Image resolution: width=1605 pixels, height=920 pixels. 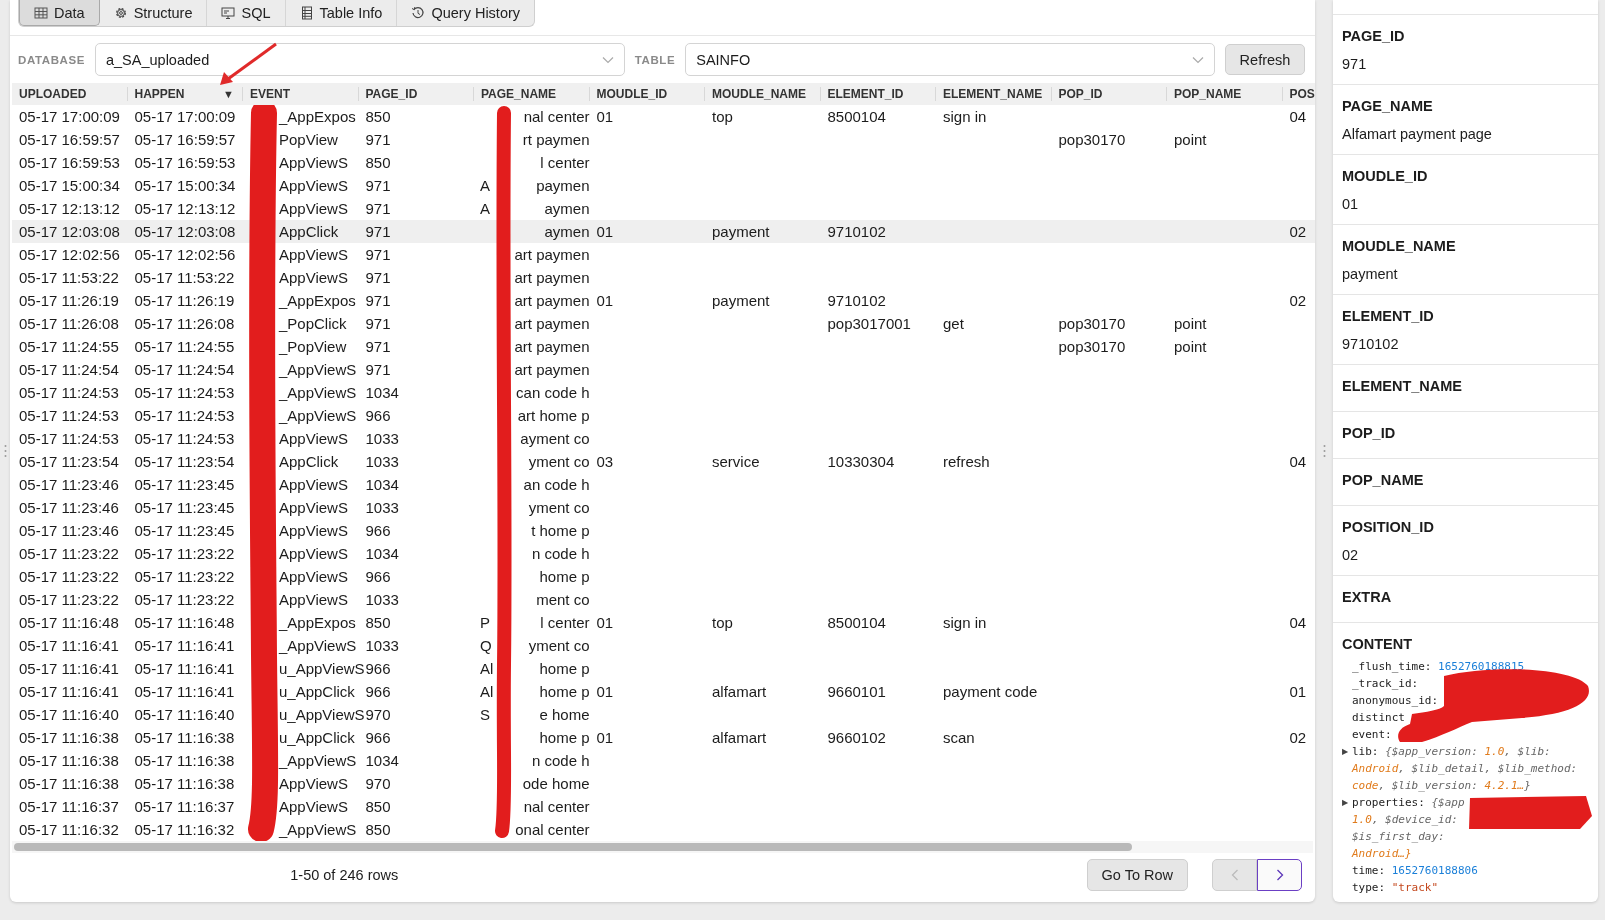 What do you see at coordinates (663, 645) in the screenshot?
I see `table-row: 05-17 11:16:41 05-17 11:16:41 _AppViewS 1033 Q yment co` at bounding box center [663, 645].